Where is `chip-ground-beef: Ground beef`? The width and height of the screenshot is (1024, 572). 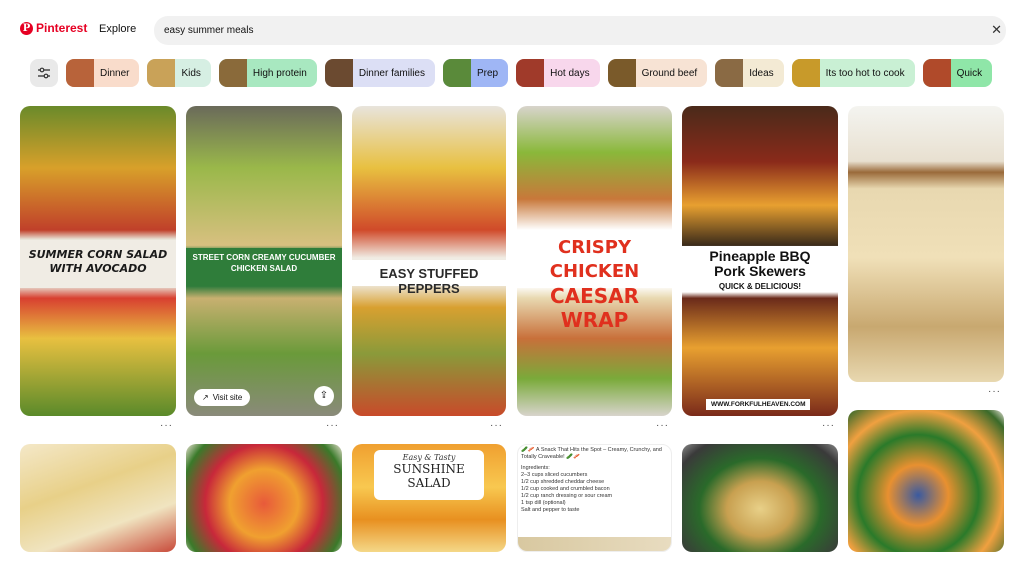
chip-ground-beef: Ground beef is located at coordinates (657, 73).